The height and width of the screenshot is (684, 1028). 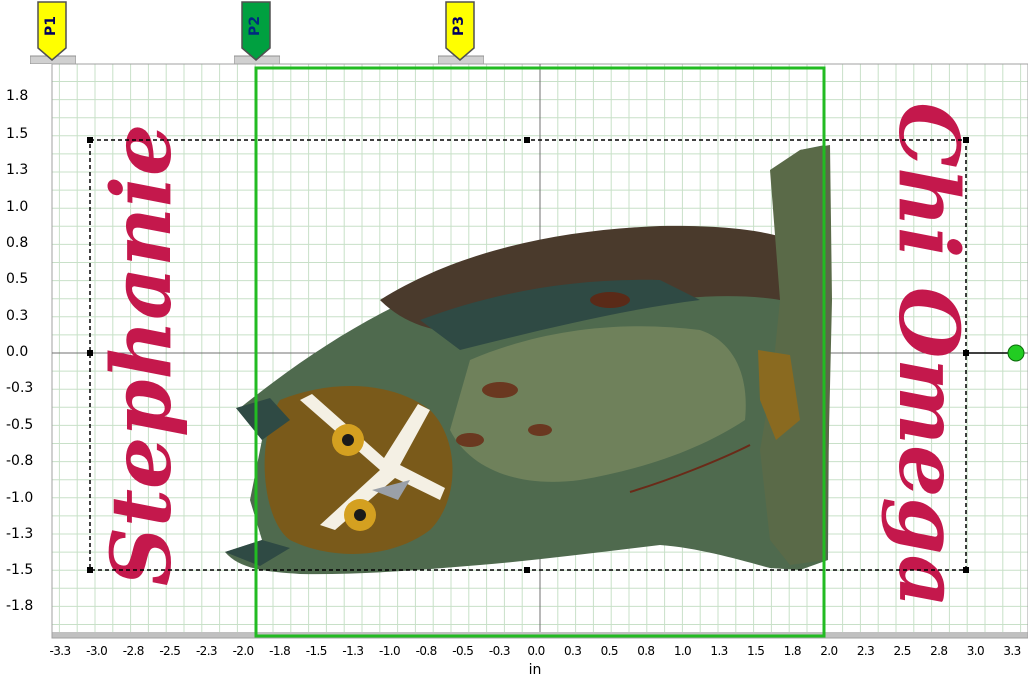 What do you see at coordinates (966, 570) in the screenshot?
I see `selection-handle-bottom-right` at bounding box center [966, 570].